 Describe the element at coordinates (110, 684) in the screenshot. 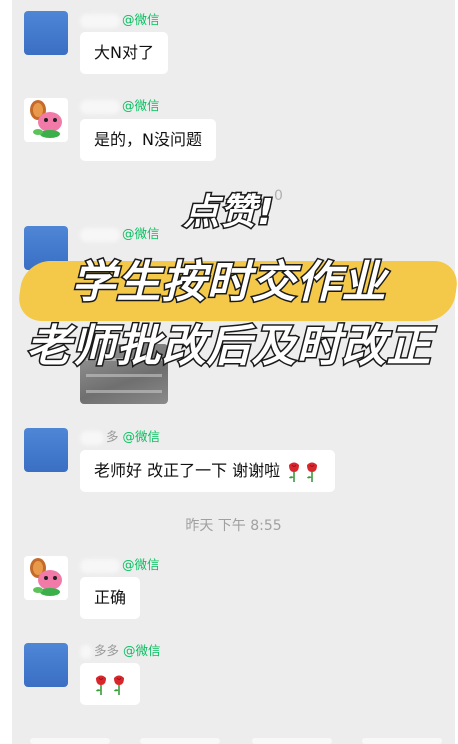

I see `message-bubble` at that location.